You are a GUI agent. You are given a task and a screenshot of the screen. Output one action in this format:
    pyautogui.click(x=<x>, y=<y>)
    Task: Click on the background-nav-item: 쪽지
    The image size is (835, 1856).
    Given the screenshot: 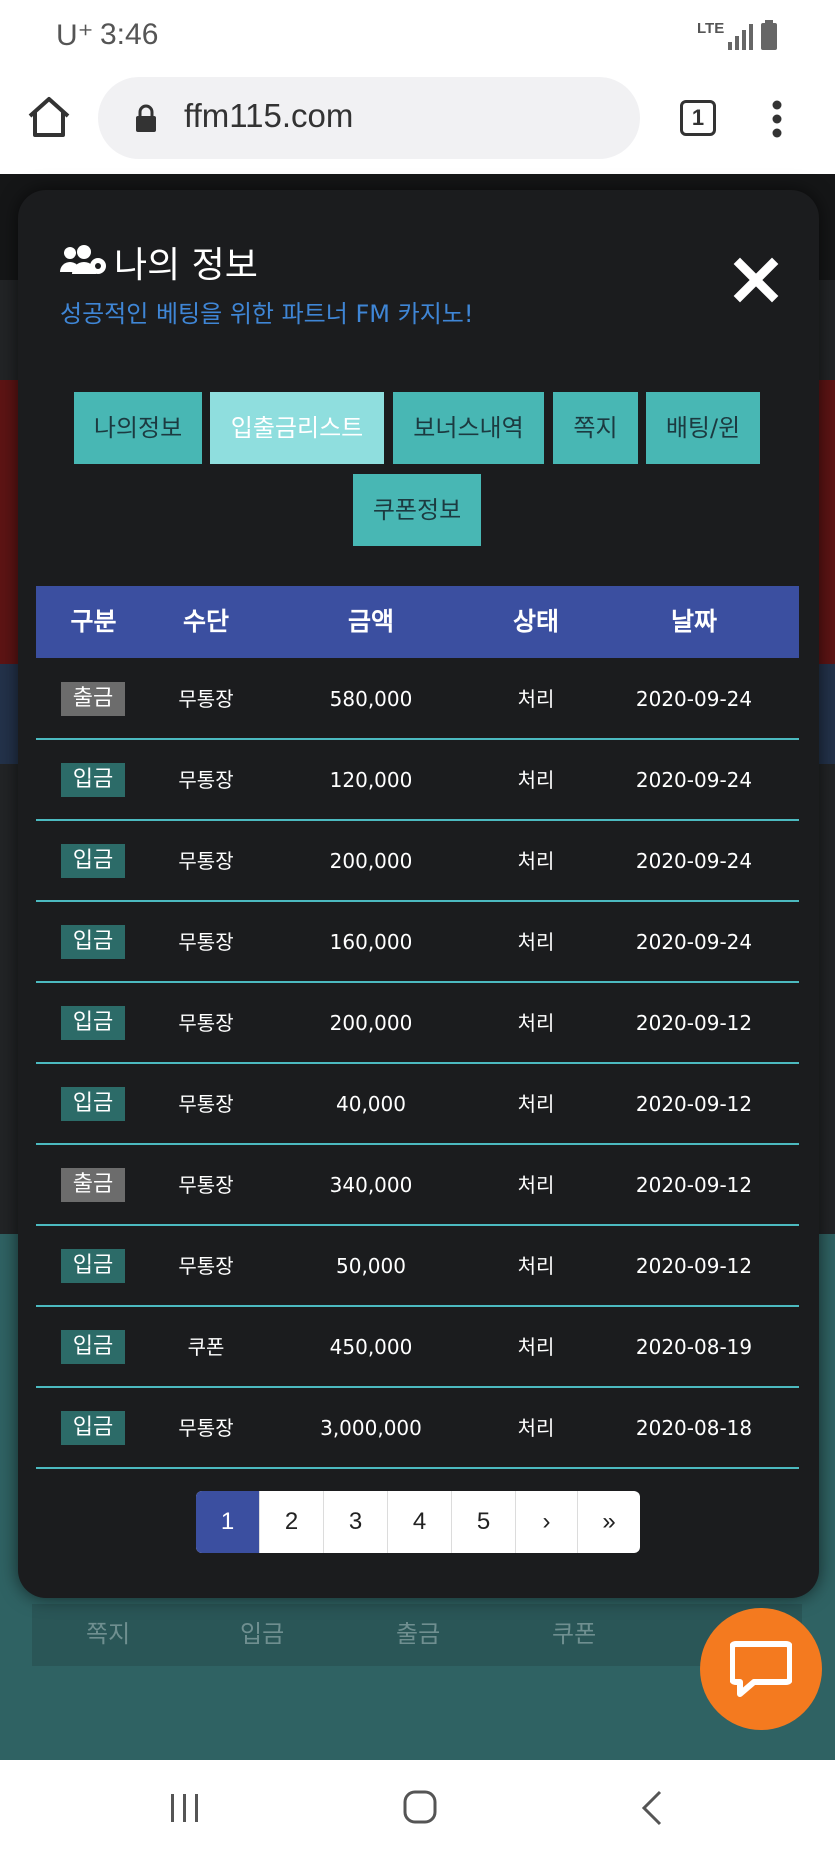 What is the action you would take?
    pyautogui.click(x=108, y=1634)
    